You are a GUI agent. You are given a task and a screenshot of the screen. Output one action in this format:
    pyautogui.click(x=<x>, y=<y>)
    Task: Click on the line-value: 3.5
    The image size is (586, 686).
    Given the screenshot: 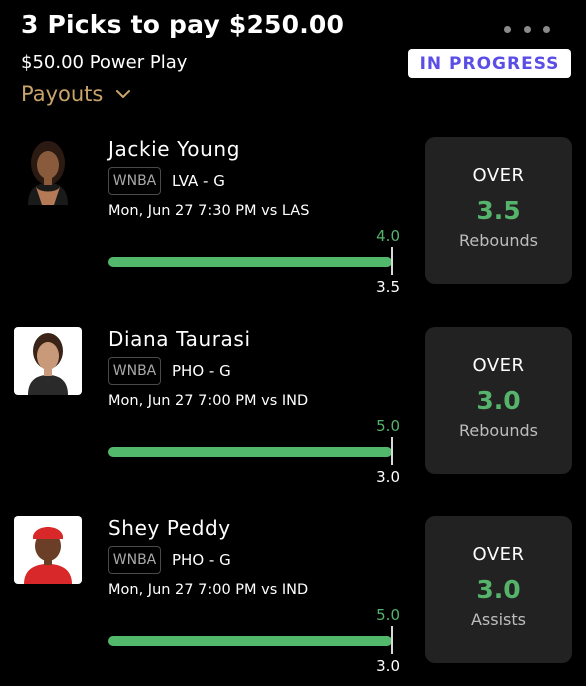 What is the action you would take?
    pyautogui.click(x=388, y=287)
    